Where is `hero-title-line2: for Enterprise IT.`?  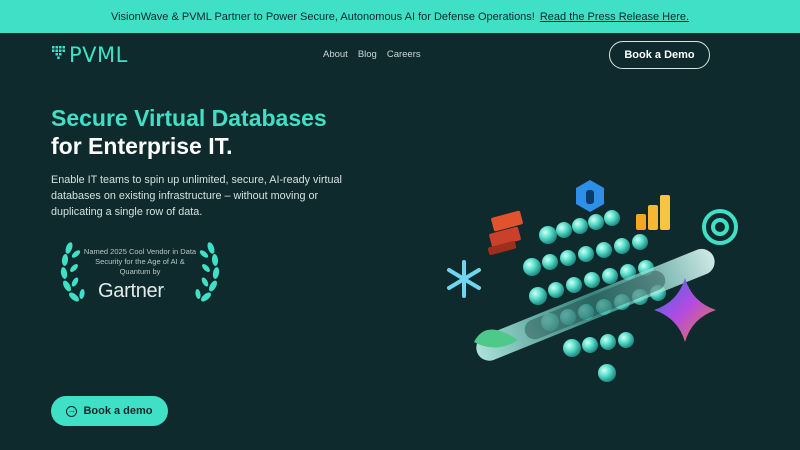 hero-title-line2: for Enterprise IT. is located at coordinates (142, 146).